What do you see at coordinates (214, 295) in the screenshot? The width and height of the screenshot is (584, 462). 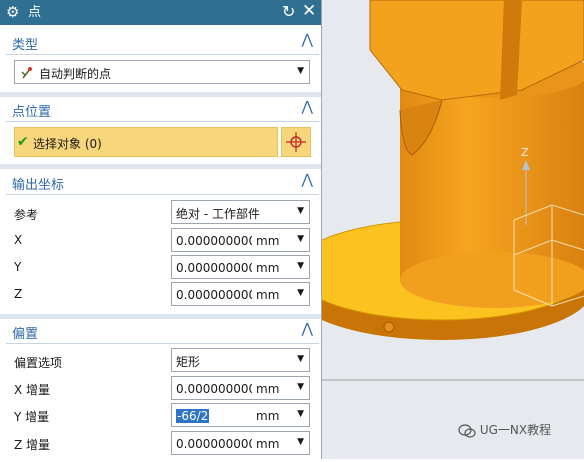 I see `z-value: 0.0000000000` at bounding box center [214, 295].